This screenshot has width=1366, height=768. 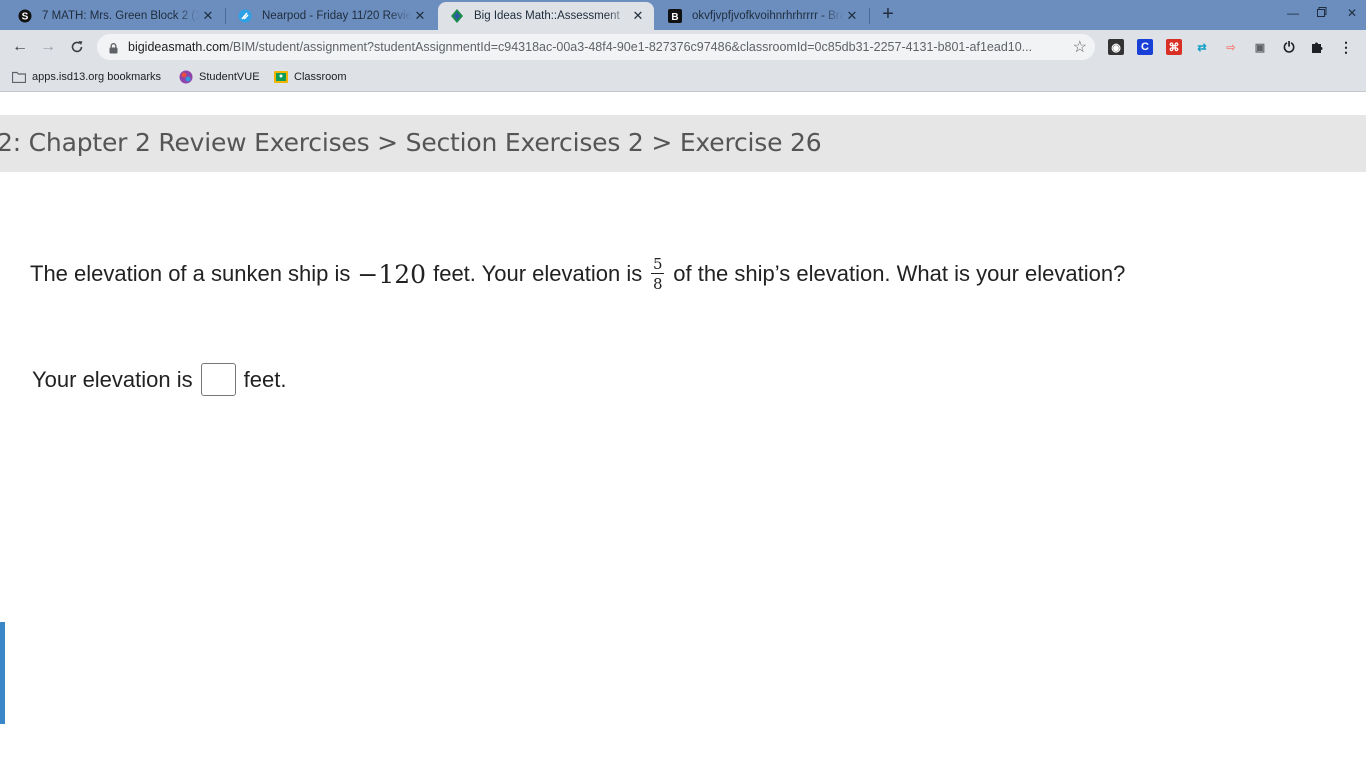 I want to click on fraction: 5 8, so click(x=658, y=274).